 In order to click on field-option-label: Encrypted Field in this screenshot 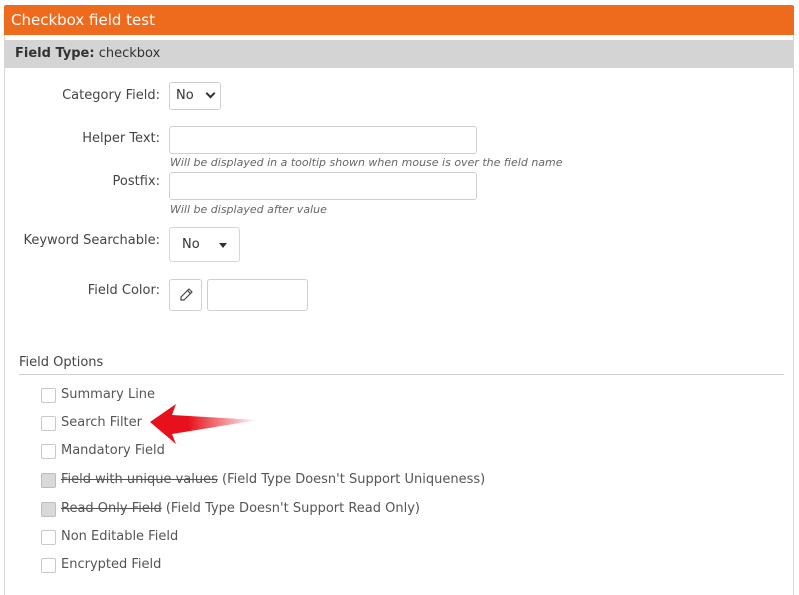, I will do `click(111, 564)`.